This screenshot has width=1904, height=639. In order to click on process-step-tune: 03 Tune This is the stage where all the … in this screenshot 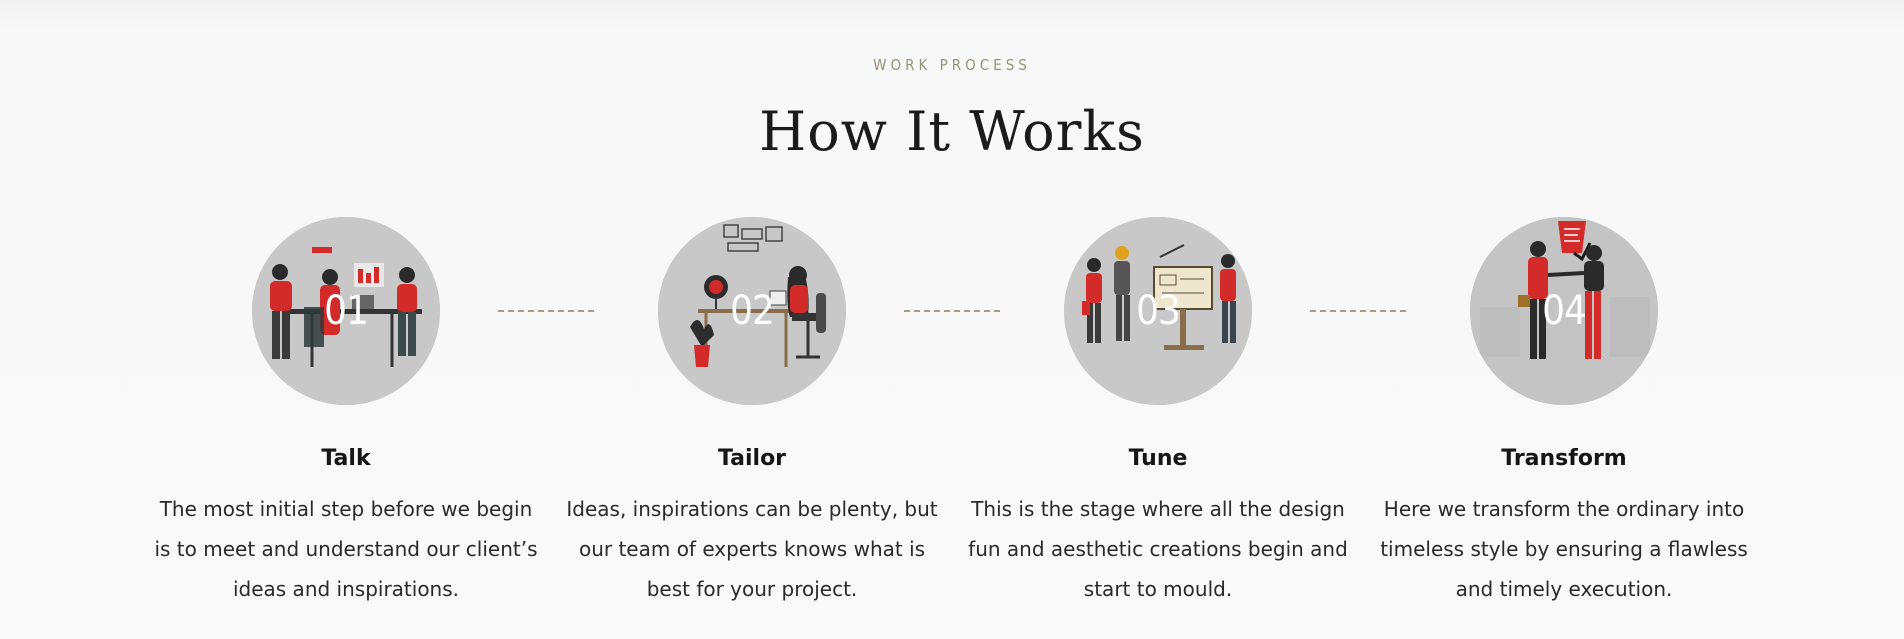, I will do `click(1158, 413)`.